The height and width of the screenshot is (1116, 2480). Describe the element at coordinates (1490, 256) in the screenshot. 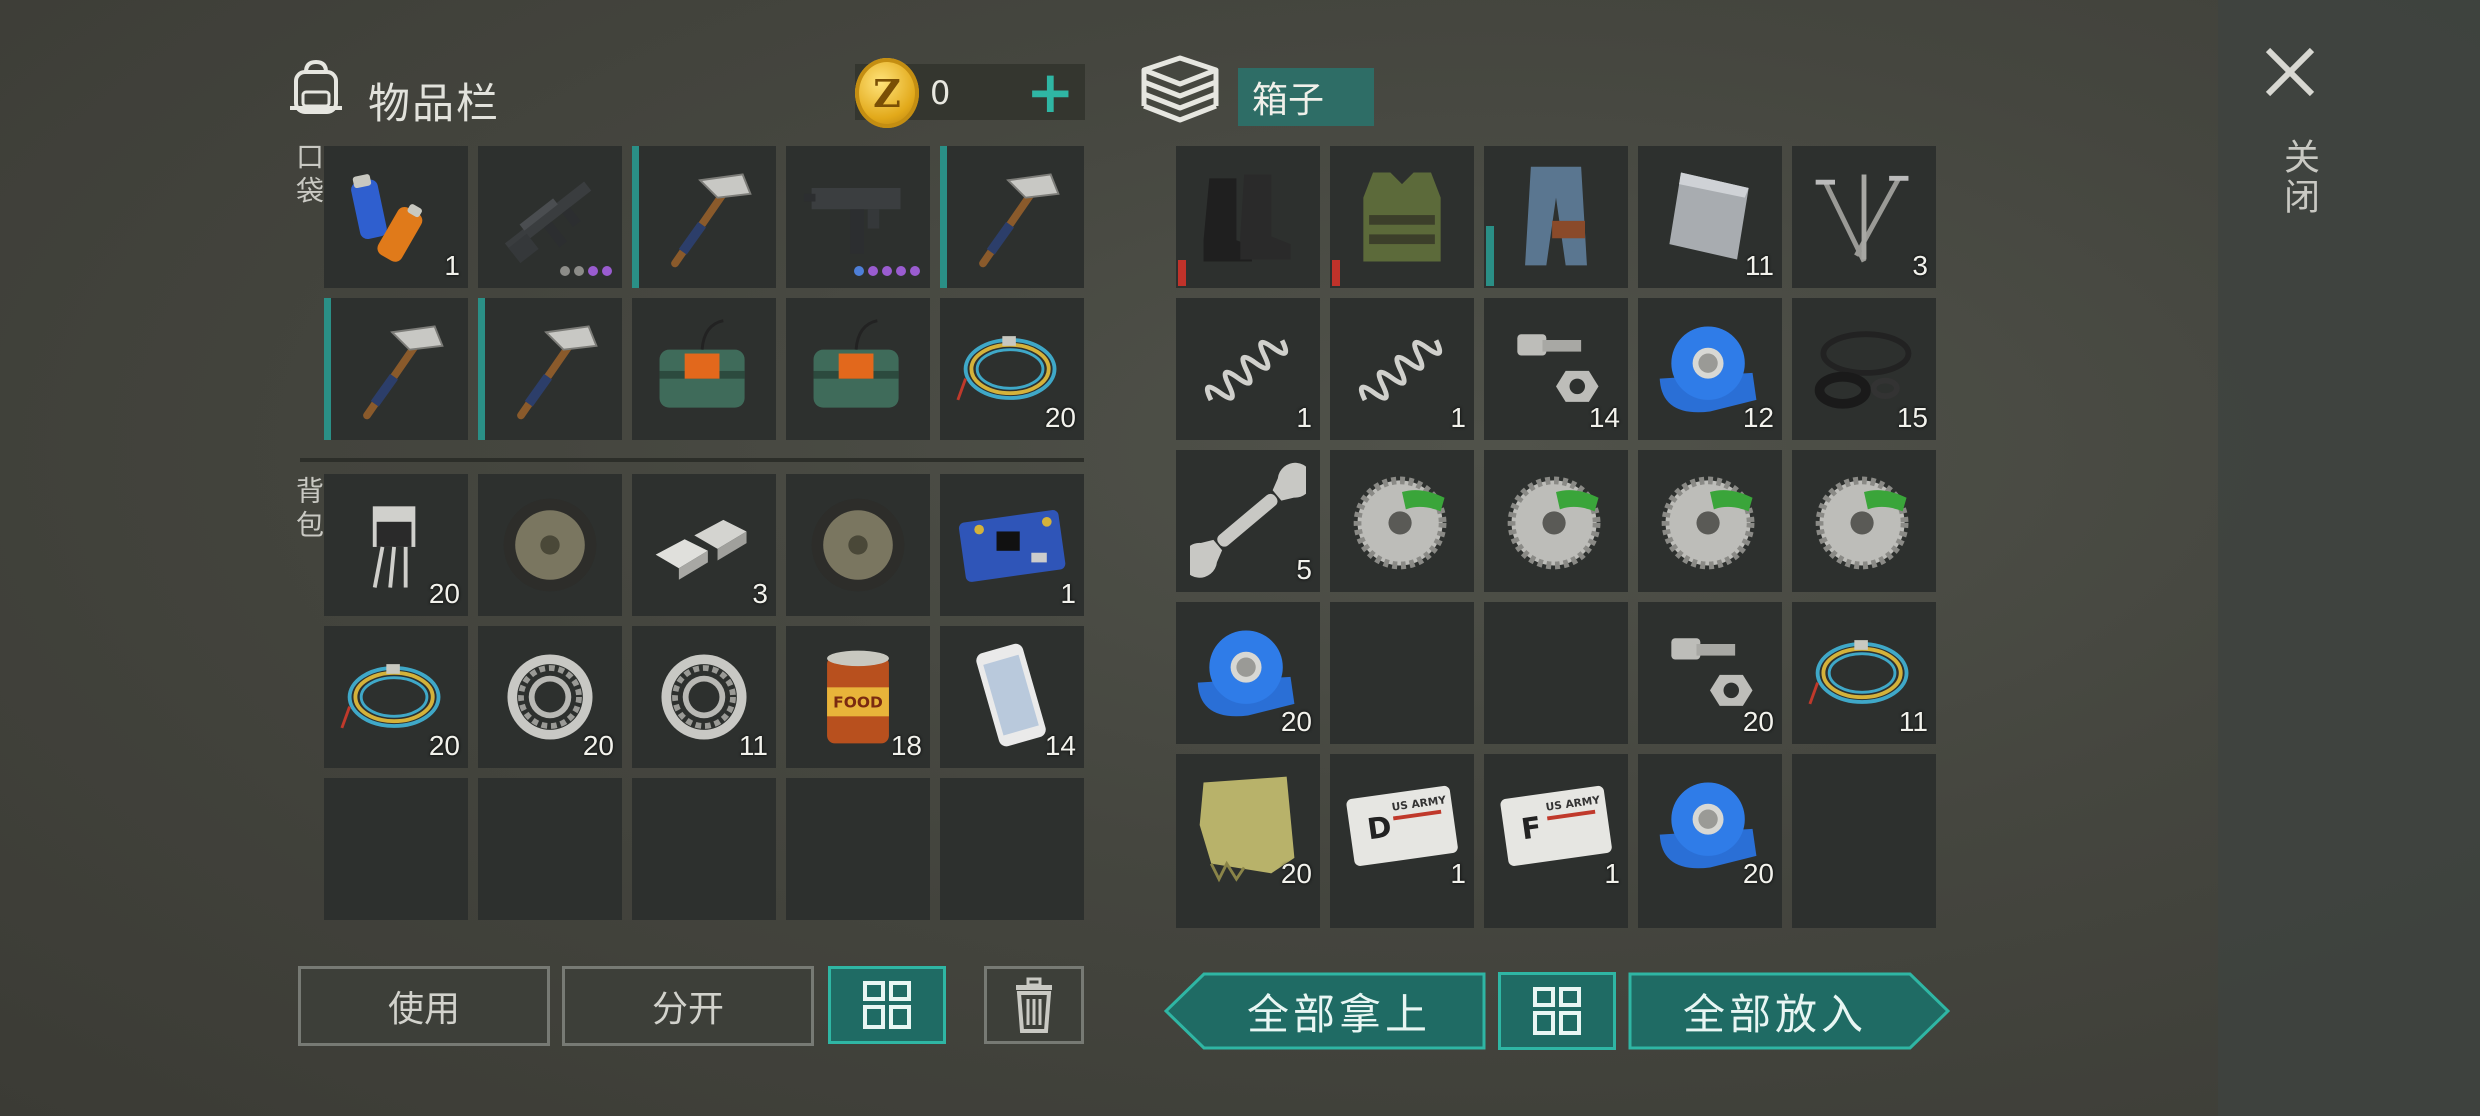

I see `durability-bar` at that location.